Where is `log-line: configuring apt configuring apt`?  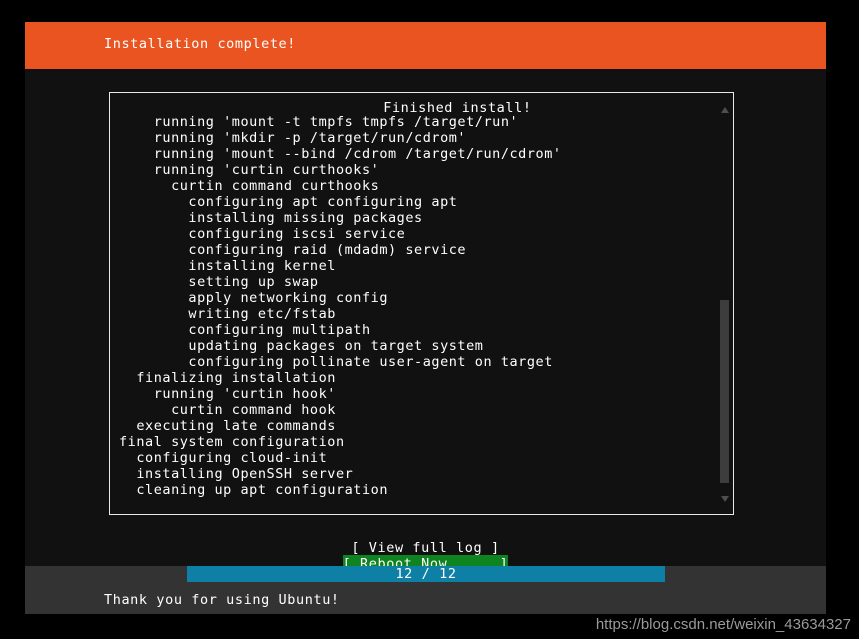 log-line: configuring apt configuring apt is located at coordinates (288, 202).